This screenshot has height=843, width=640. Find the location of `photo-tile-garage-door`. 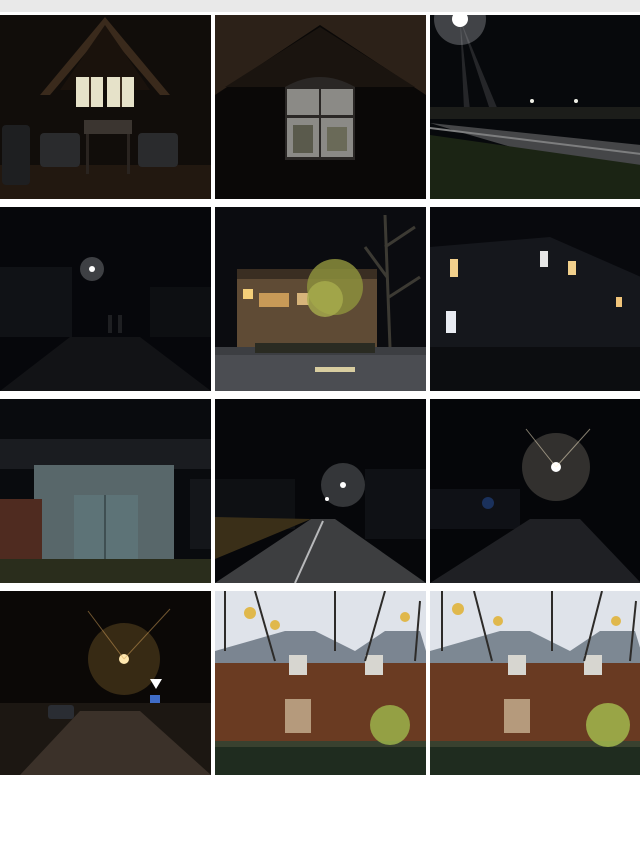

photo-tile-garage-door is located at coordinates (105, 491).